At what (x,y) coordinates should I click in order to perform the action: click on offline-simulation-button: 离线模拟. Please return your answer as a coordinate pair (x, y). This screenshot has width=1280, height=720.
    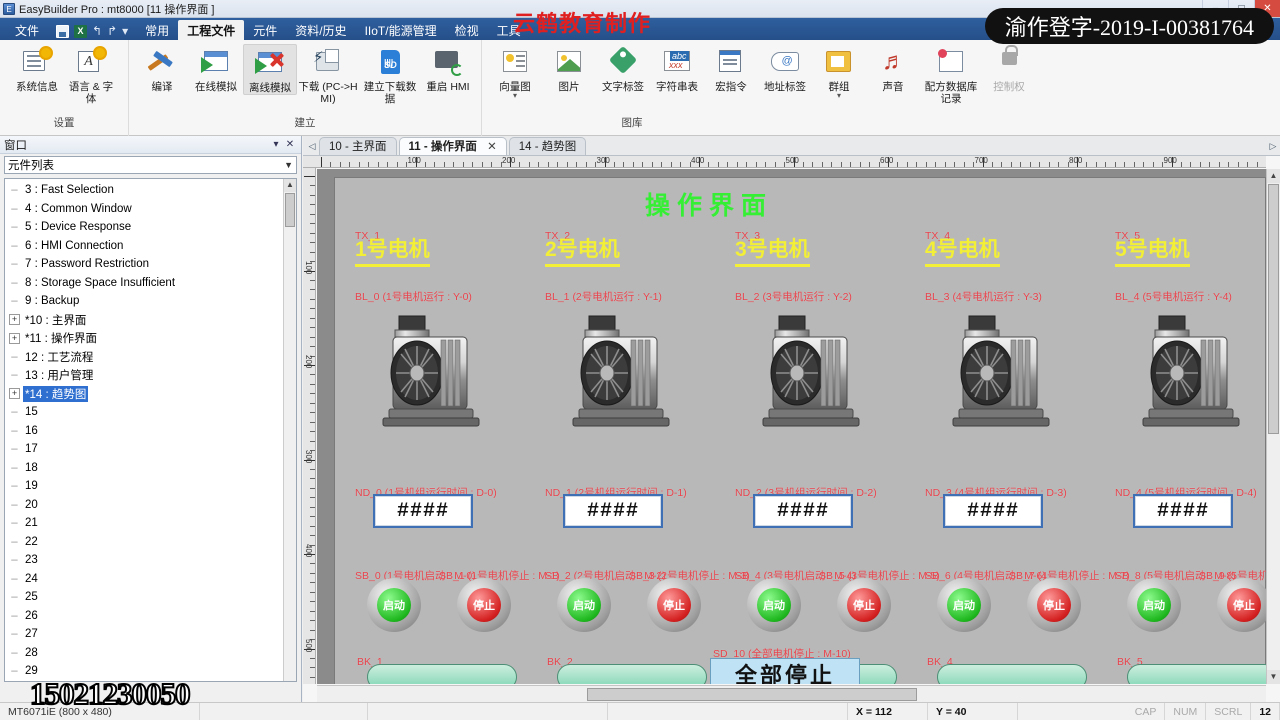
    Looking at the image, I should click on (270, 69).